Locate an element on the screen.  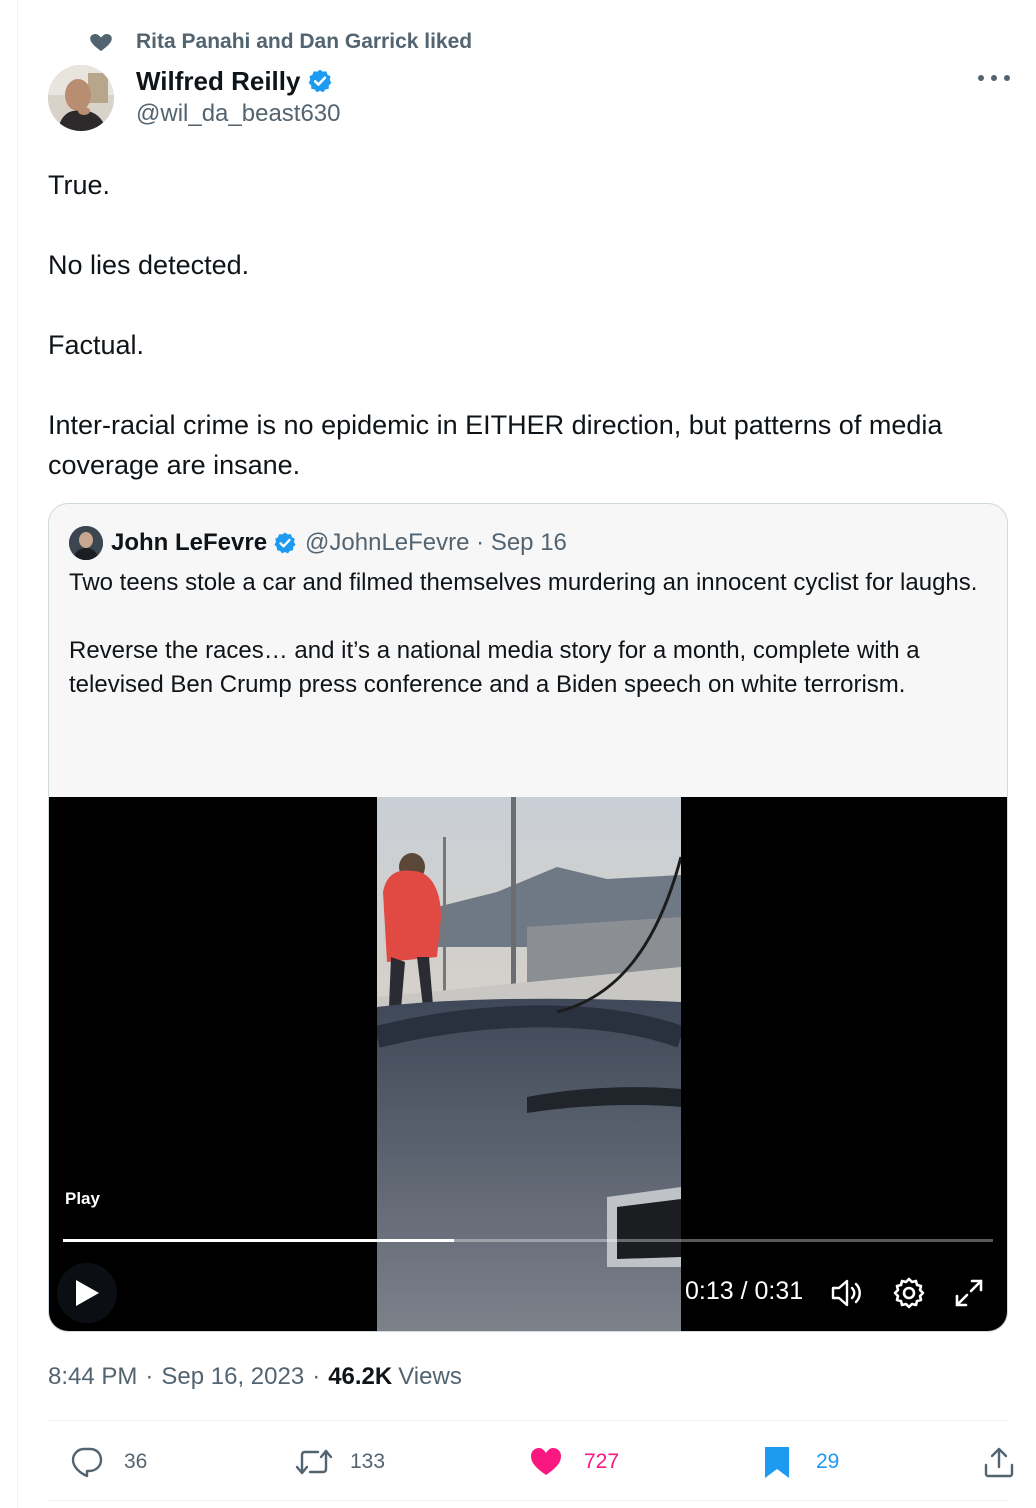
reply-button: 36 is located at coordinates (108, 1462).